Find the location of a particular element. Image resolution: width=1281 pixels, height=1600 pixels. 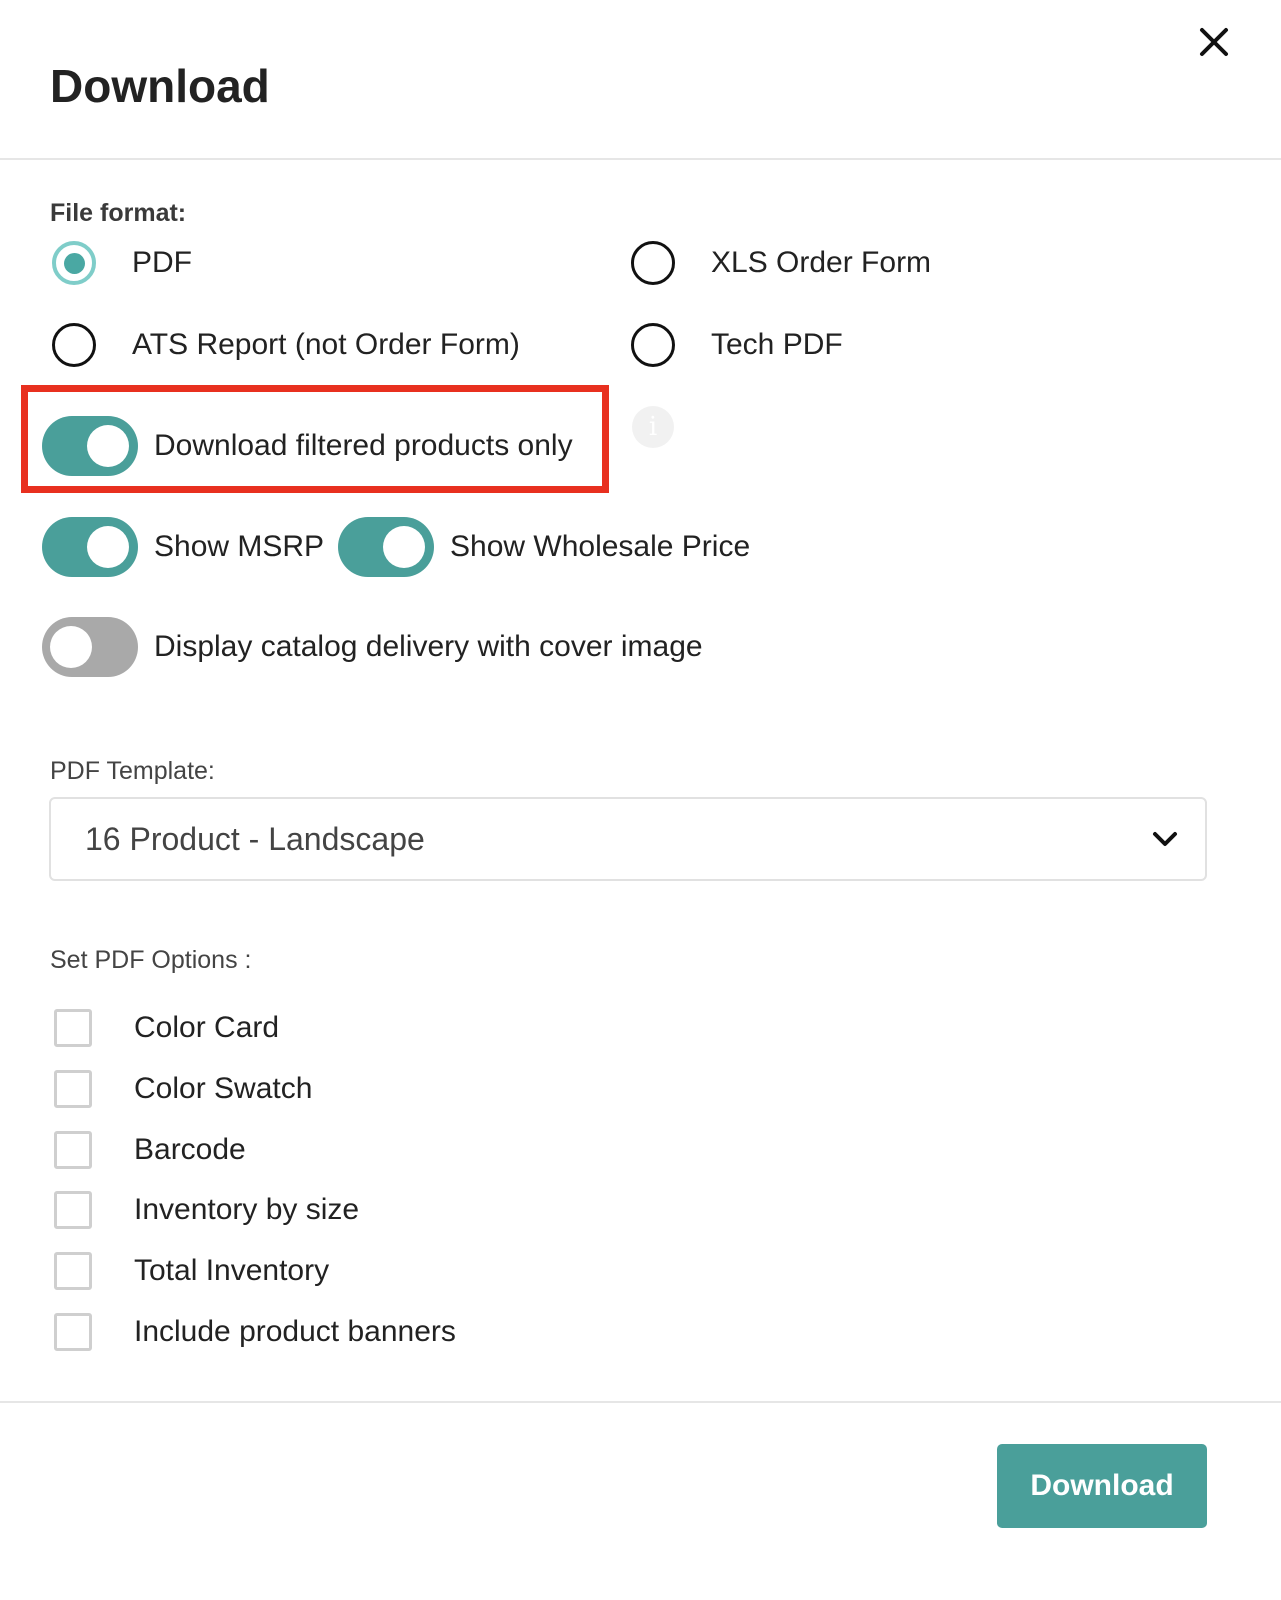

file-format-label: File format: is located at coordinates (118, 213).